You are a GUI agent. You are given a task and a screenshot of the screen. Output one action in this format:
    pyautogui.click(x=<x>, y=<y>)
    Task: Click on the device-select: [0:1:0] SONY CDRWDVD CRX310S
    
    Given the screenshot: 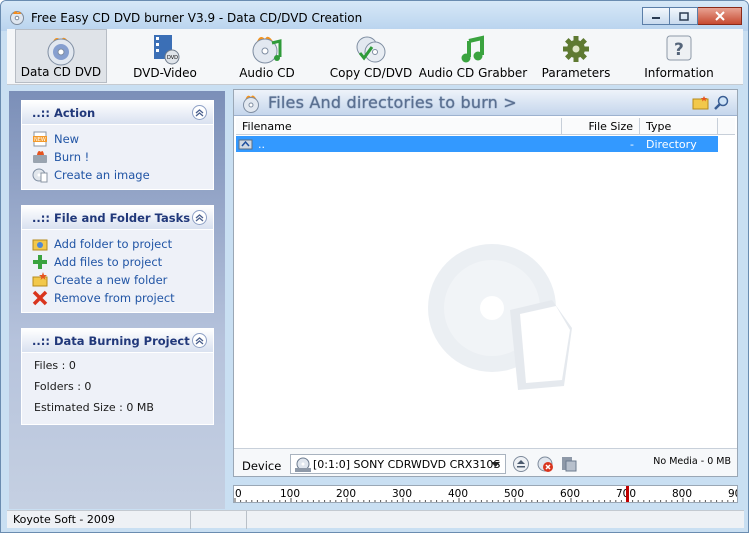 What is the action you would take?
    pyautogui.click(x=398, y=464)
    